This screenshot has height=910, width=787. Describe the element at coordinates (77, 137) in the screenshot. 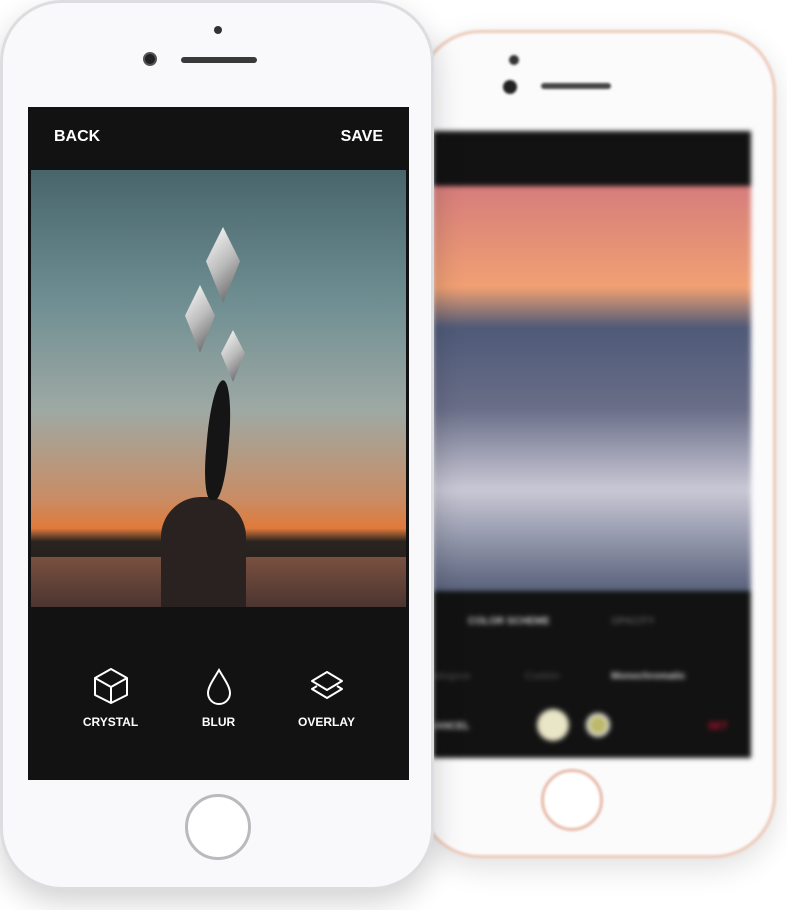

I see `back-button: BACK` at that location.